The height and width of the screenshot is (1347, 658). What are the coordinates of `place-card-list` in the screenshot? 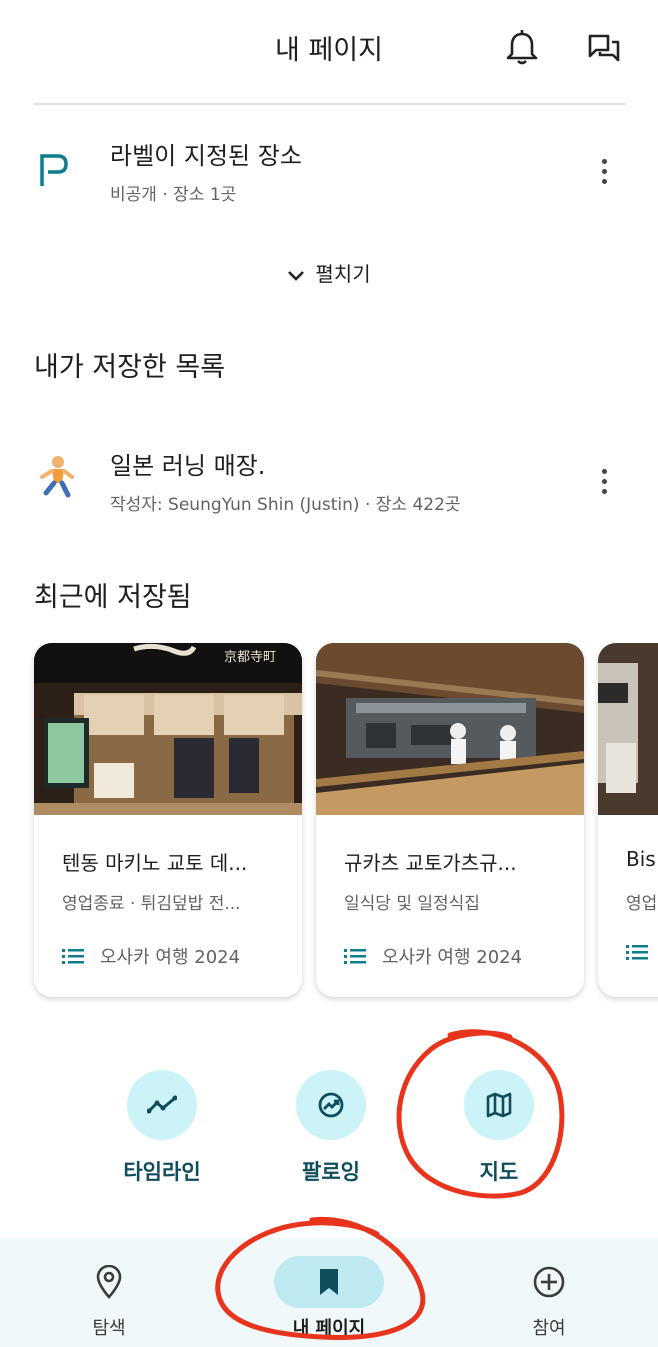 It's located at (642, 954).